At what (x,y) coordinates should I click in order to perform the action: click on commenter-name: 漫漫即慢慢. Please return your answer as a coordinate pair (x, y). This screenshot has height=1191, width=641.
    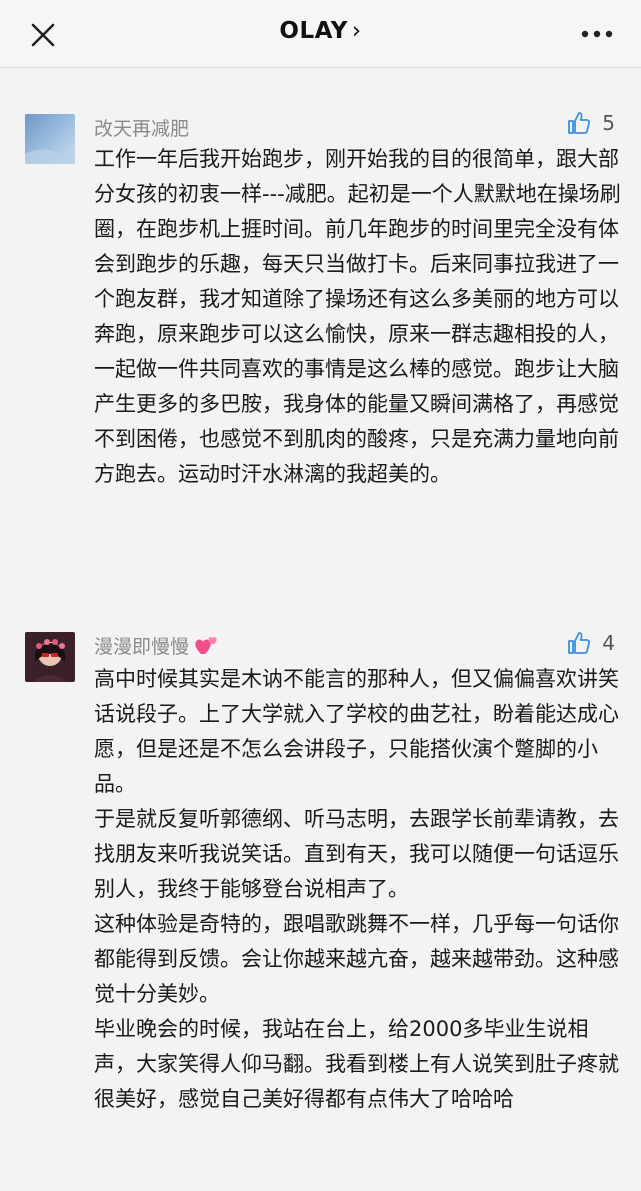
    Looking at the image, I should click on (156, 645).